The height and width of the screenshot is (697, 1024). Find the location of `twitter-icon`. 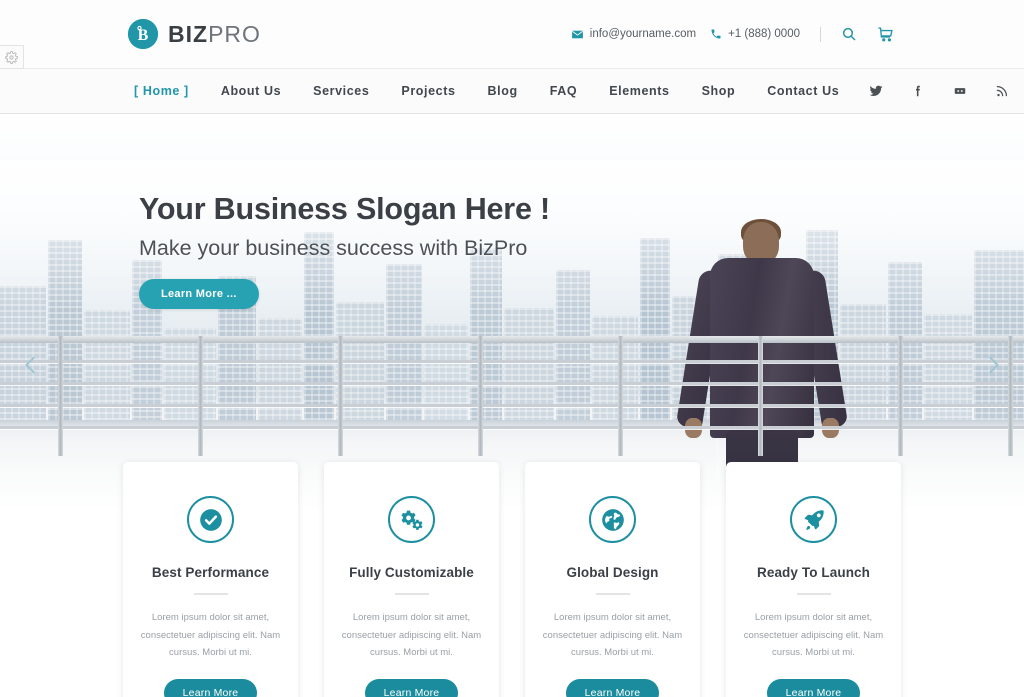

twitter-icon is located at coordinates (876, 91).